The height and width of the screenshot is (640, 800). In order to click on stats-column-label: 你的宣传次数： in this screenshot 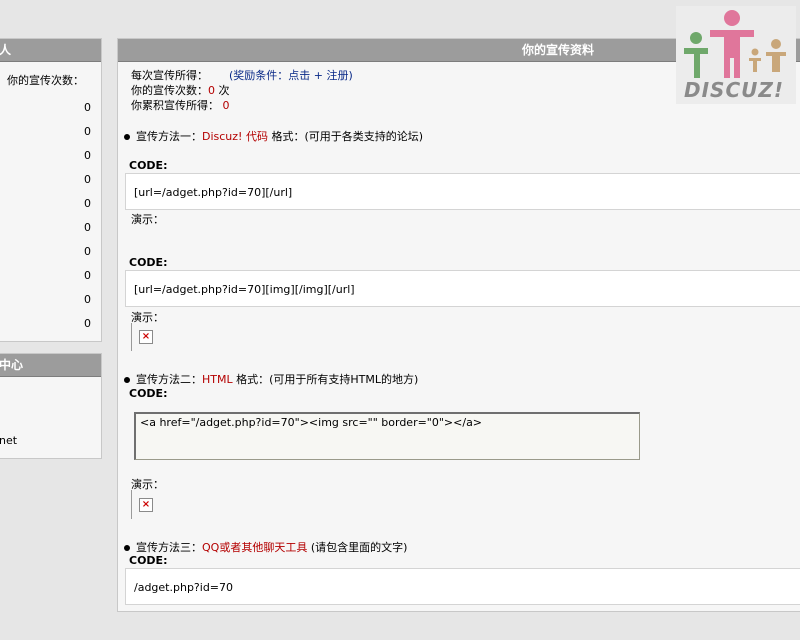, I will do `click(45, 80)`.